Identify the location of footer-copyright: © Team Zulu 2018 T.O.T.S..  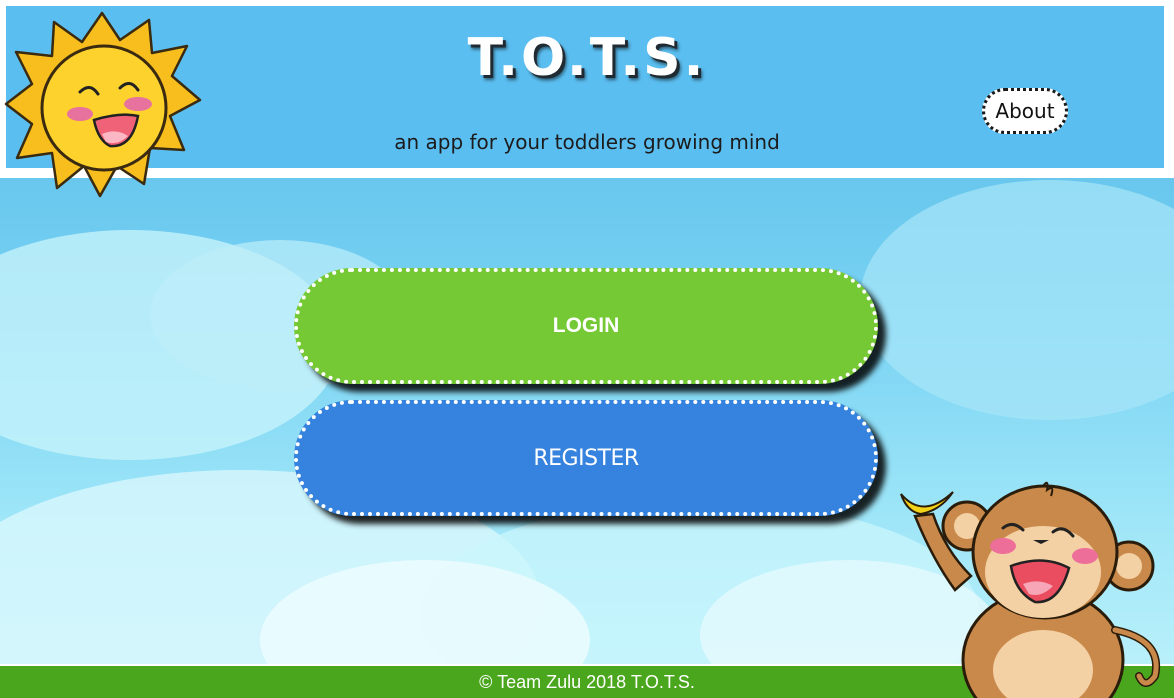
(587, 681).